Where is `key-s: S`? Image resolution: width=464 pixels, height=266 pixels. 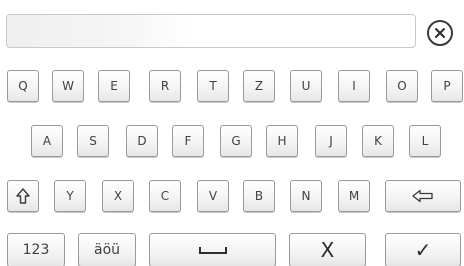 key-s: S is located at coordinates (93, 141).